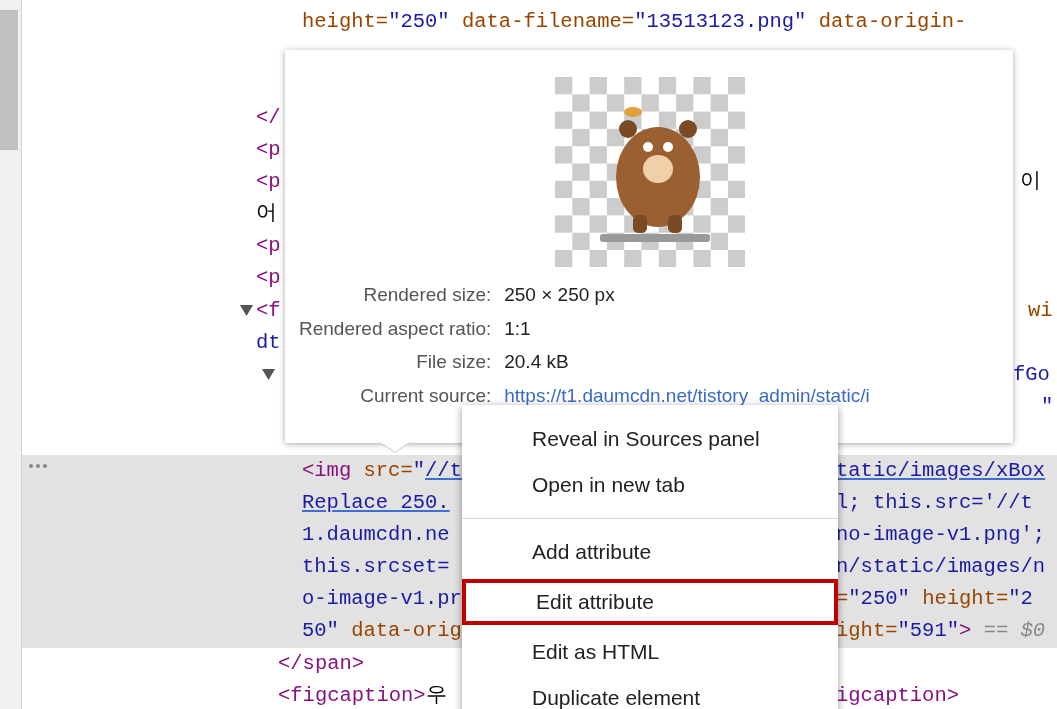  Describe the element at coordinates (453, 362) in the screenshot. I see `info-label: File size:` at that location.